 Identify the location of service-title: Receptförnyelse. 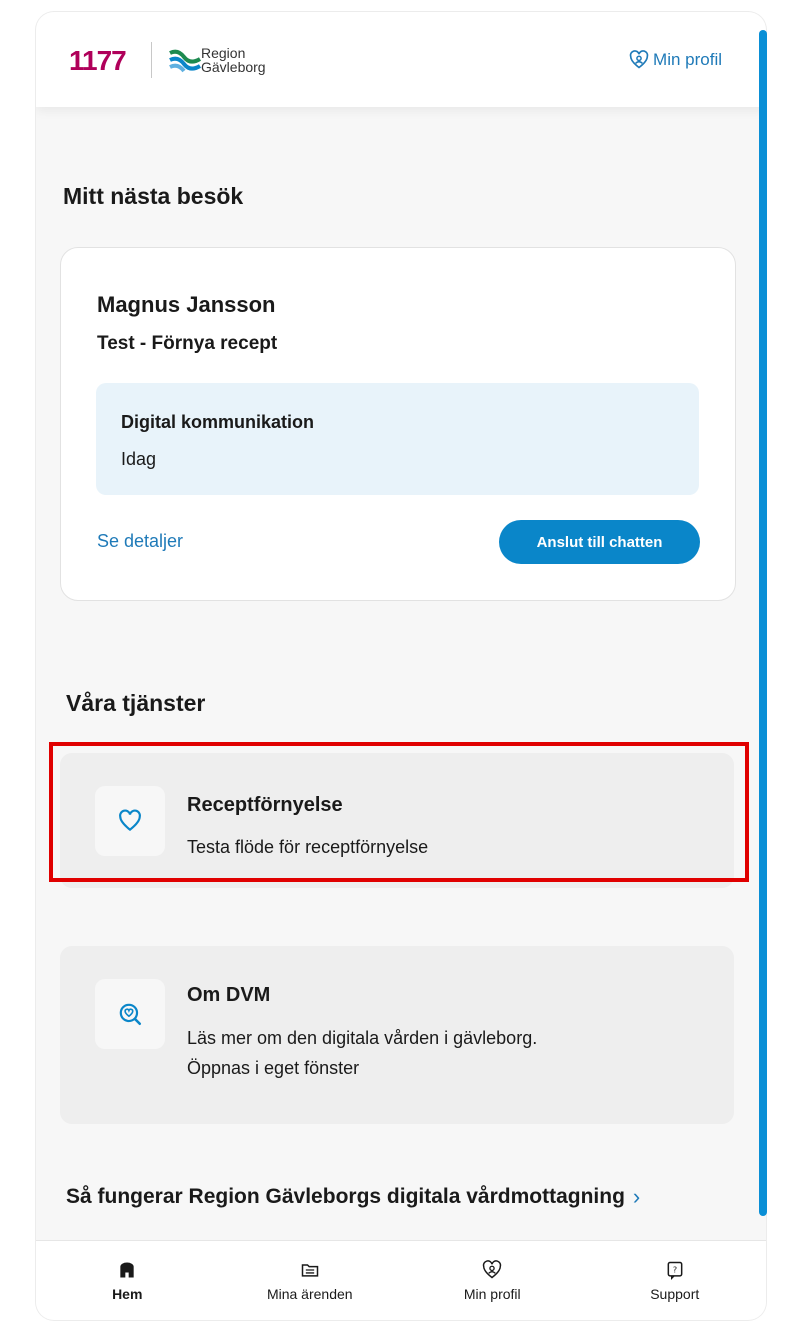
(265, 805).